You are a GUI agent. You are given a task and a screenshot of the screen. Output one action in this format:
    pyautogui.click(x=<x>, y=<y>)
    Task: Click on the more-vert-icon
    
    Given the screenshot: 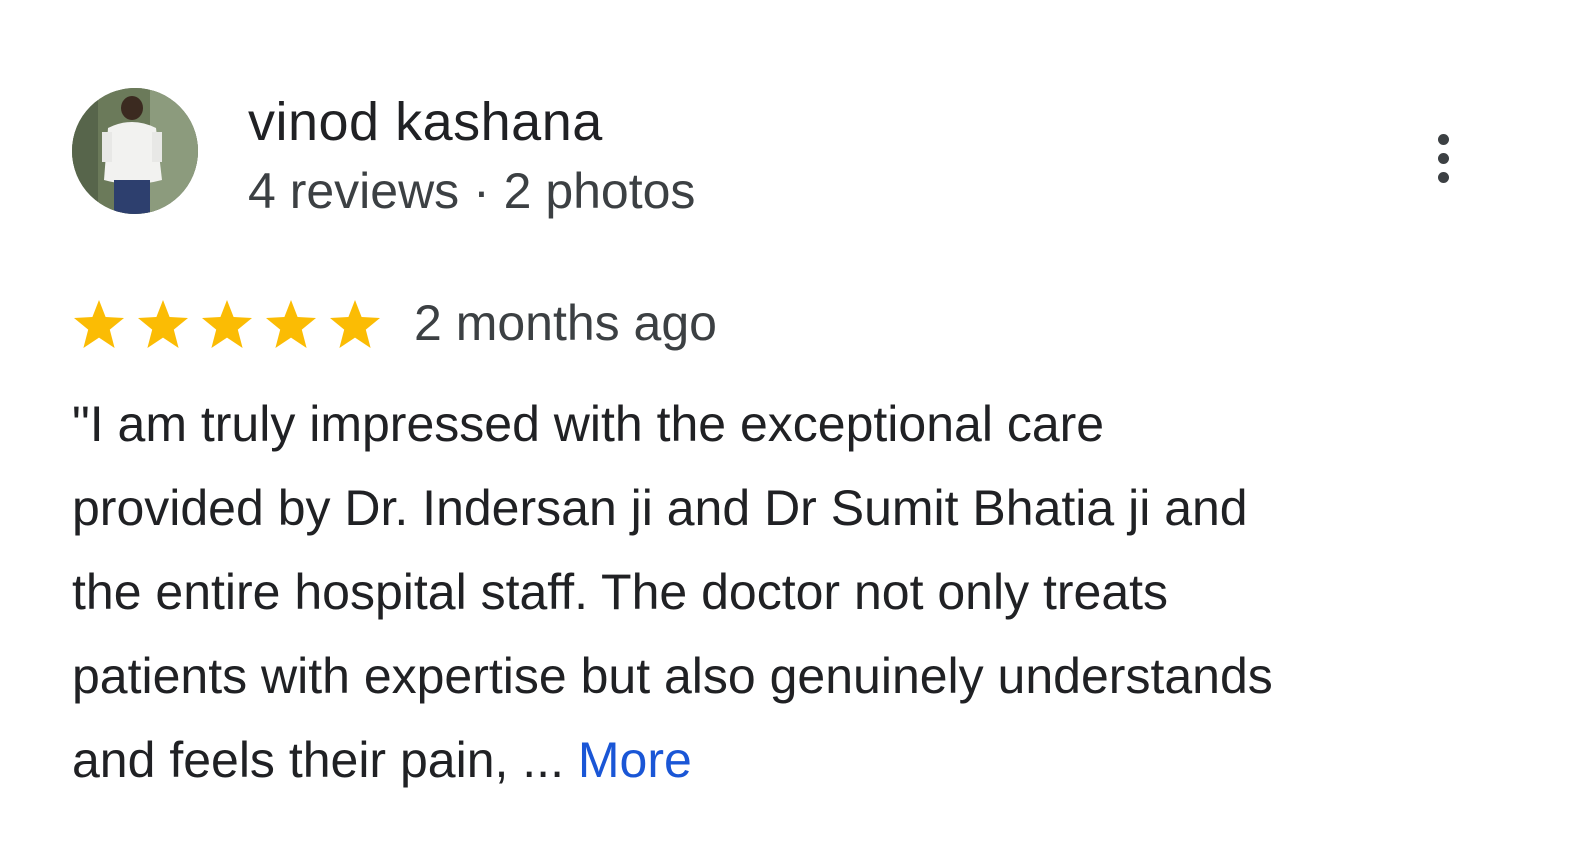 What is the action you would take?
    pyautogui.click(x=1444, y=160)
    